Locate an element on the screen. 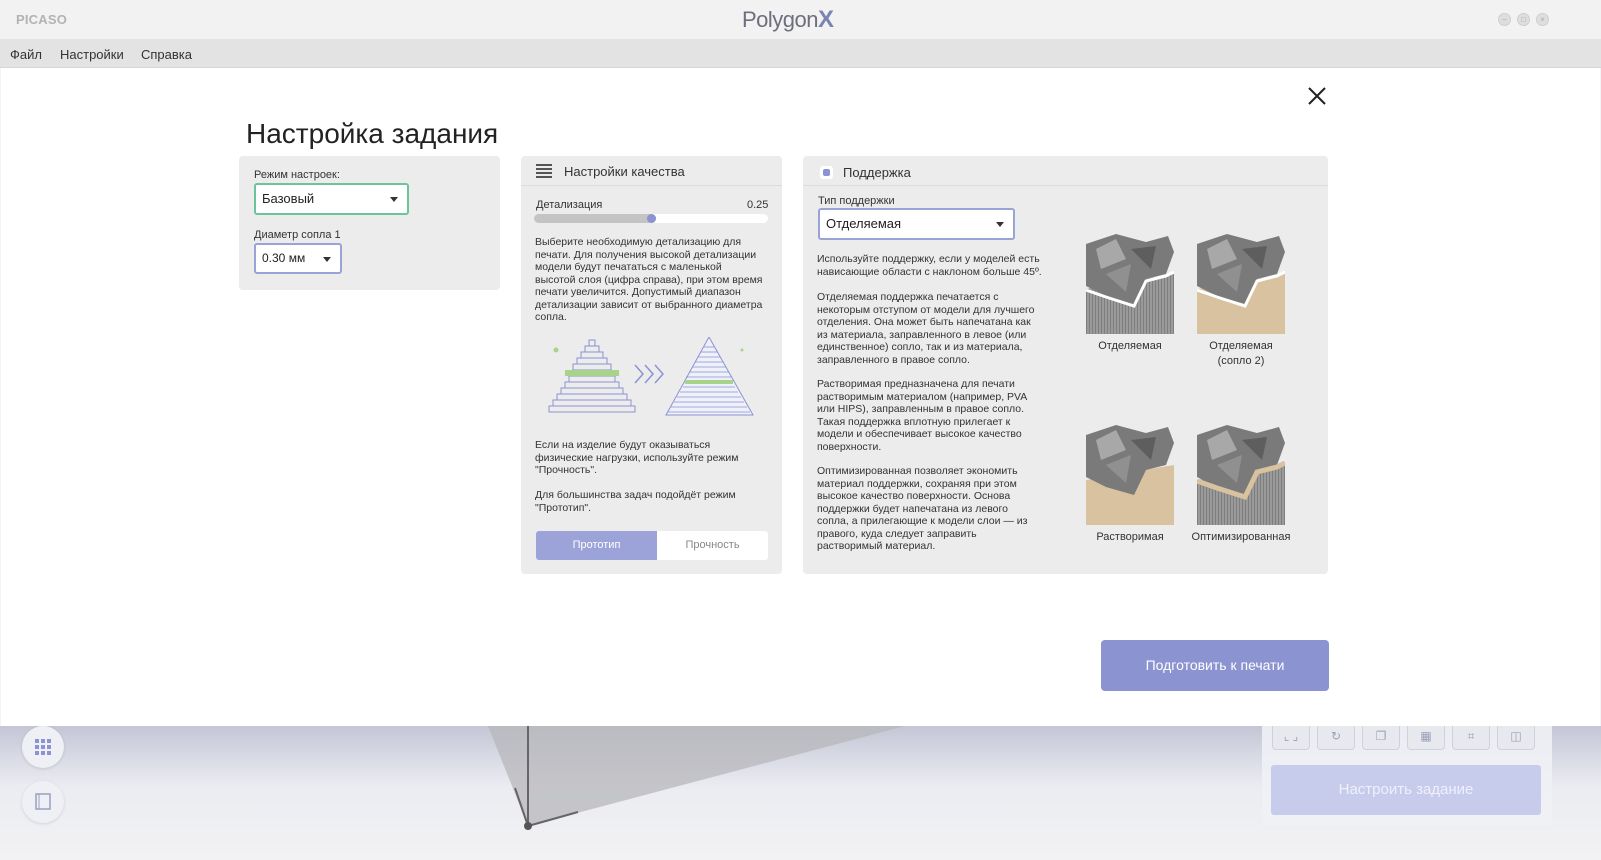 The height and width of the screenshot is (860, 1601). layout-icon: ◫ is located at coordinates (1516, 736).